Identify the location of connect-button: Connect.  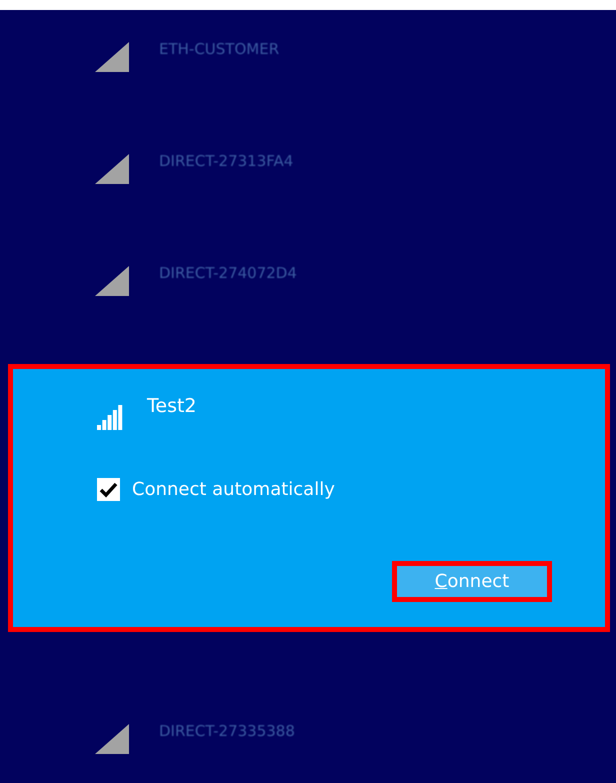
(472, 581).